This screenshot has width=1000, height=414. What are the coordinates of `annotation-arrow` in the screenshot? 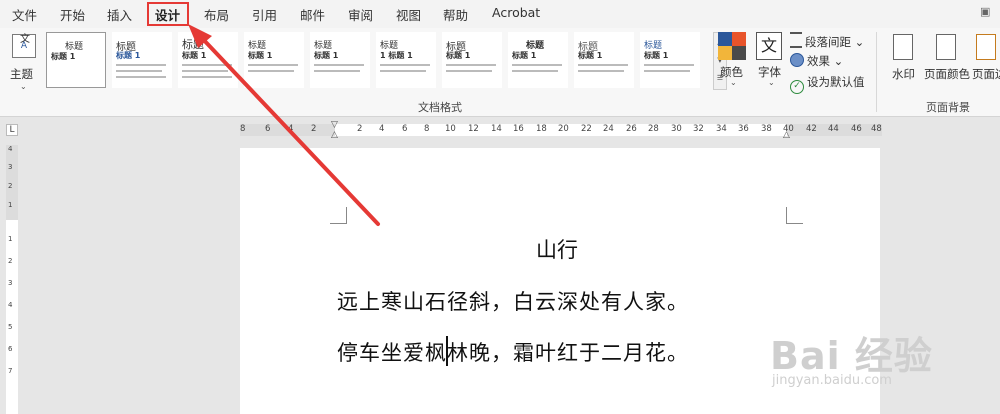 It's located at (284, 125).